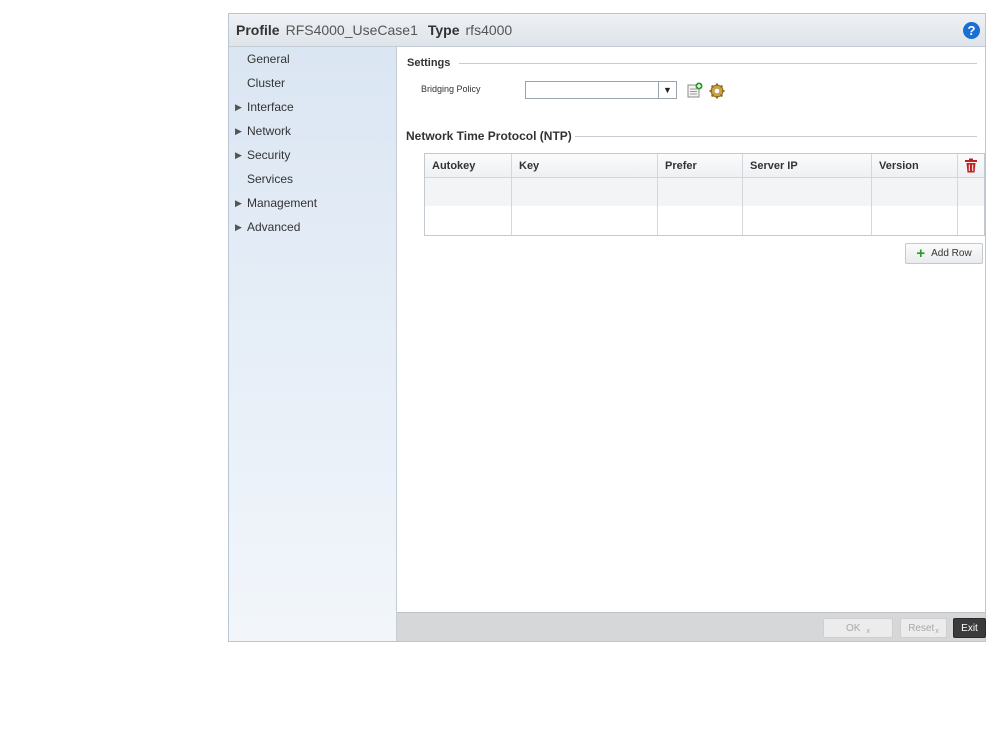 The image size is (987, 735). What do you see at coordinates (951, 253) in the screenshot?
I see `add-row-label: Add Row` at bounding box center [951, 253].